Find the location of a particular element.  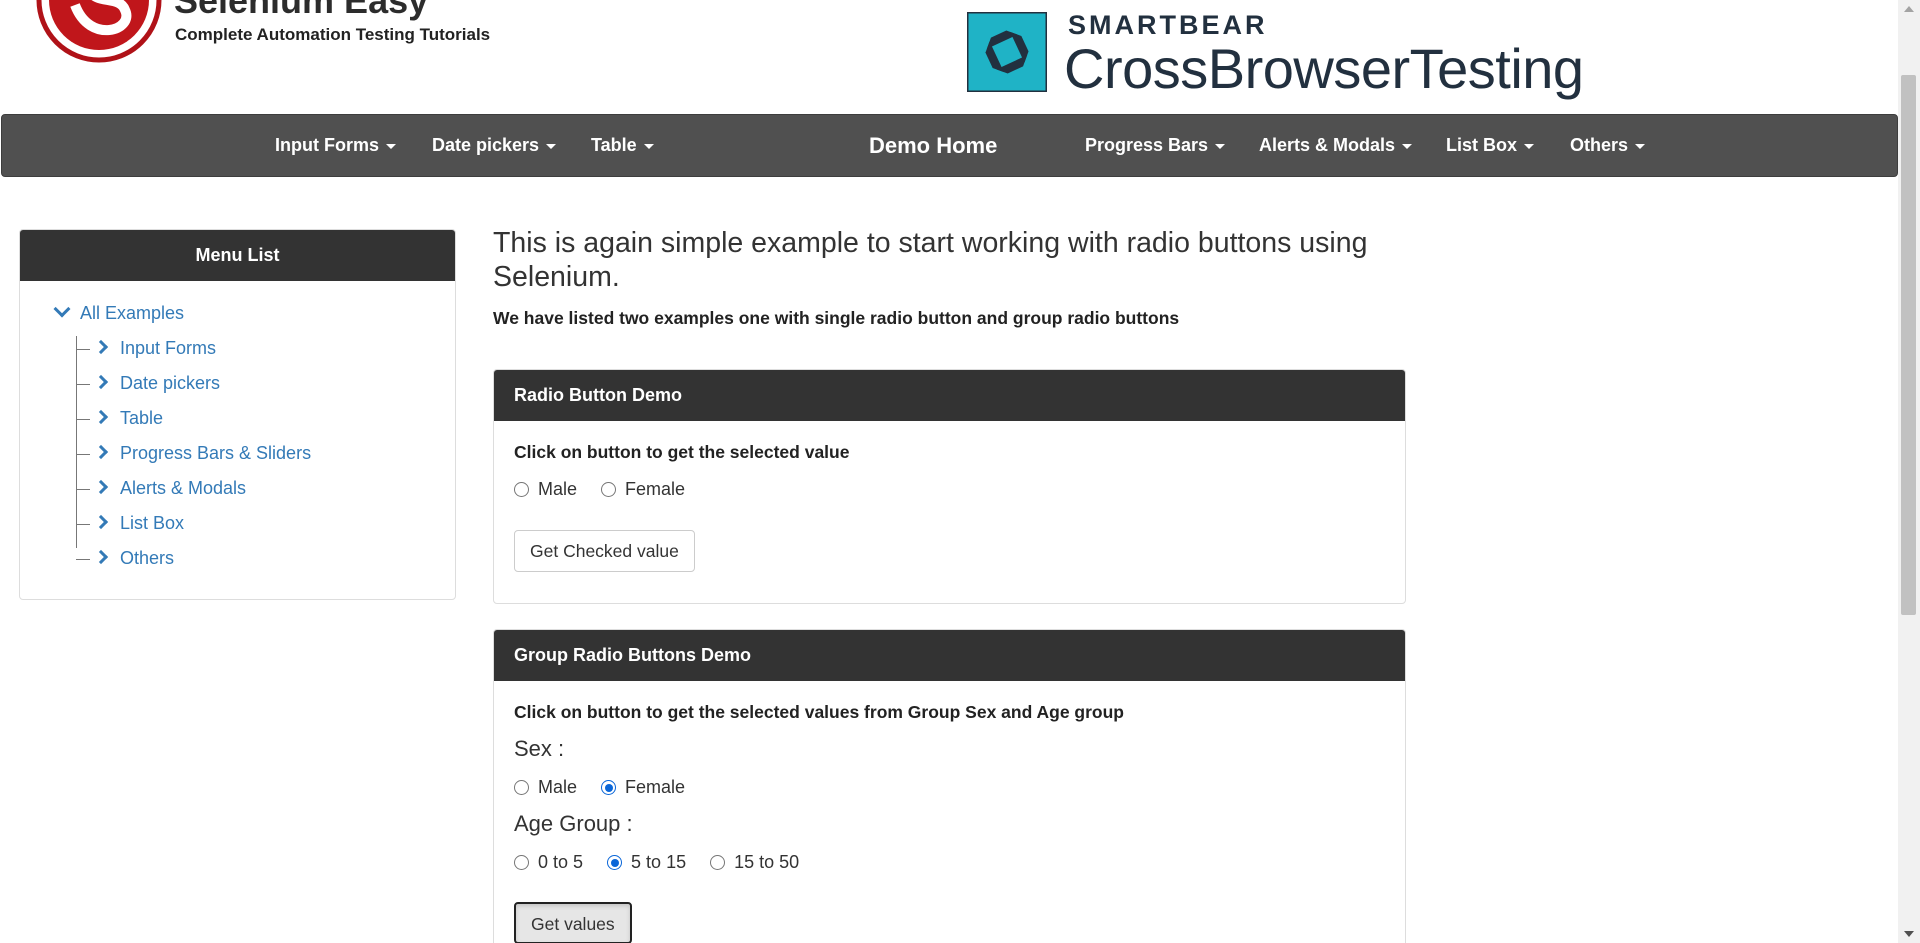

sex-group-label: Sex : is located at coordinates (539, 748).